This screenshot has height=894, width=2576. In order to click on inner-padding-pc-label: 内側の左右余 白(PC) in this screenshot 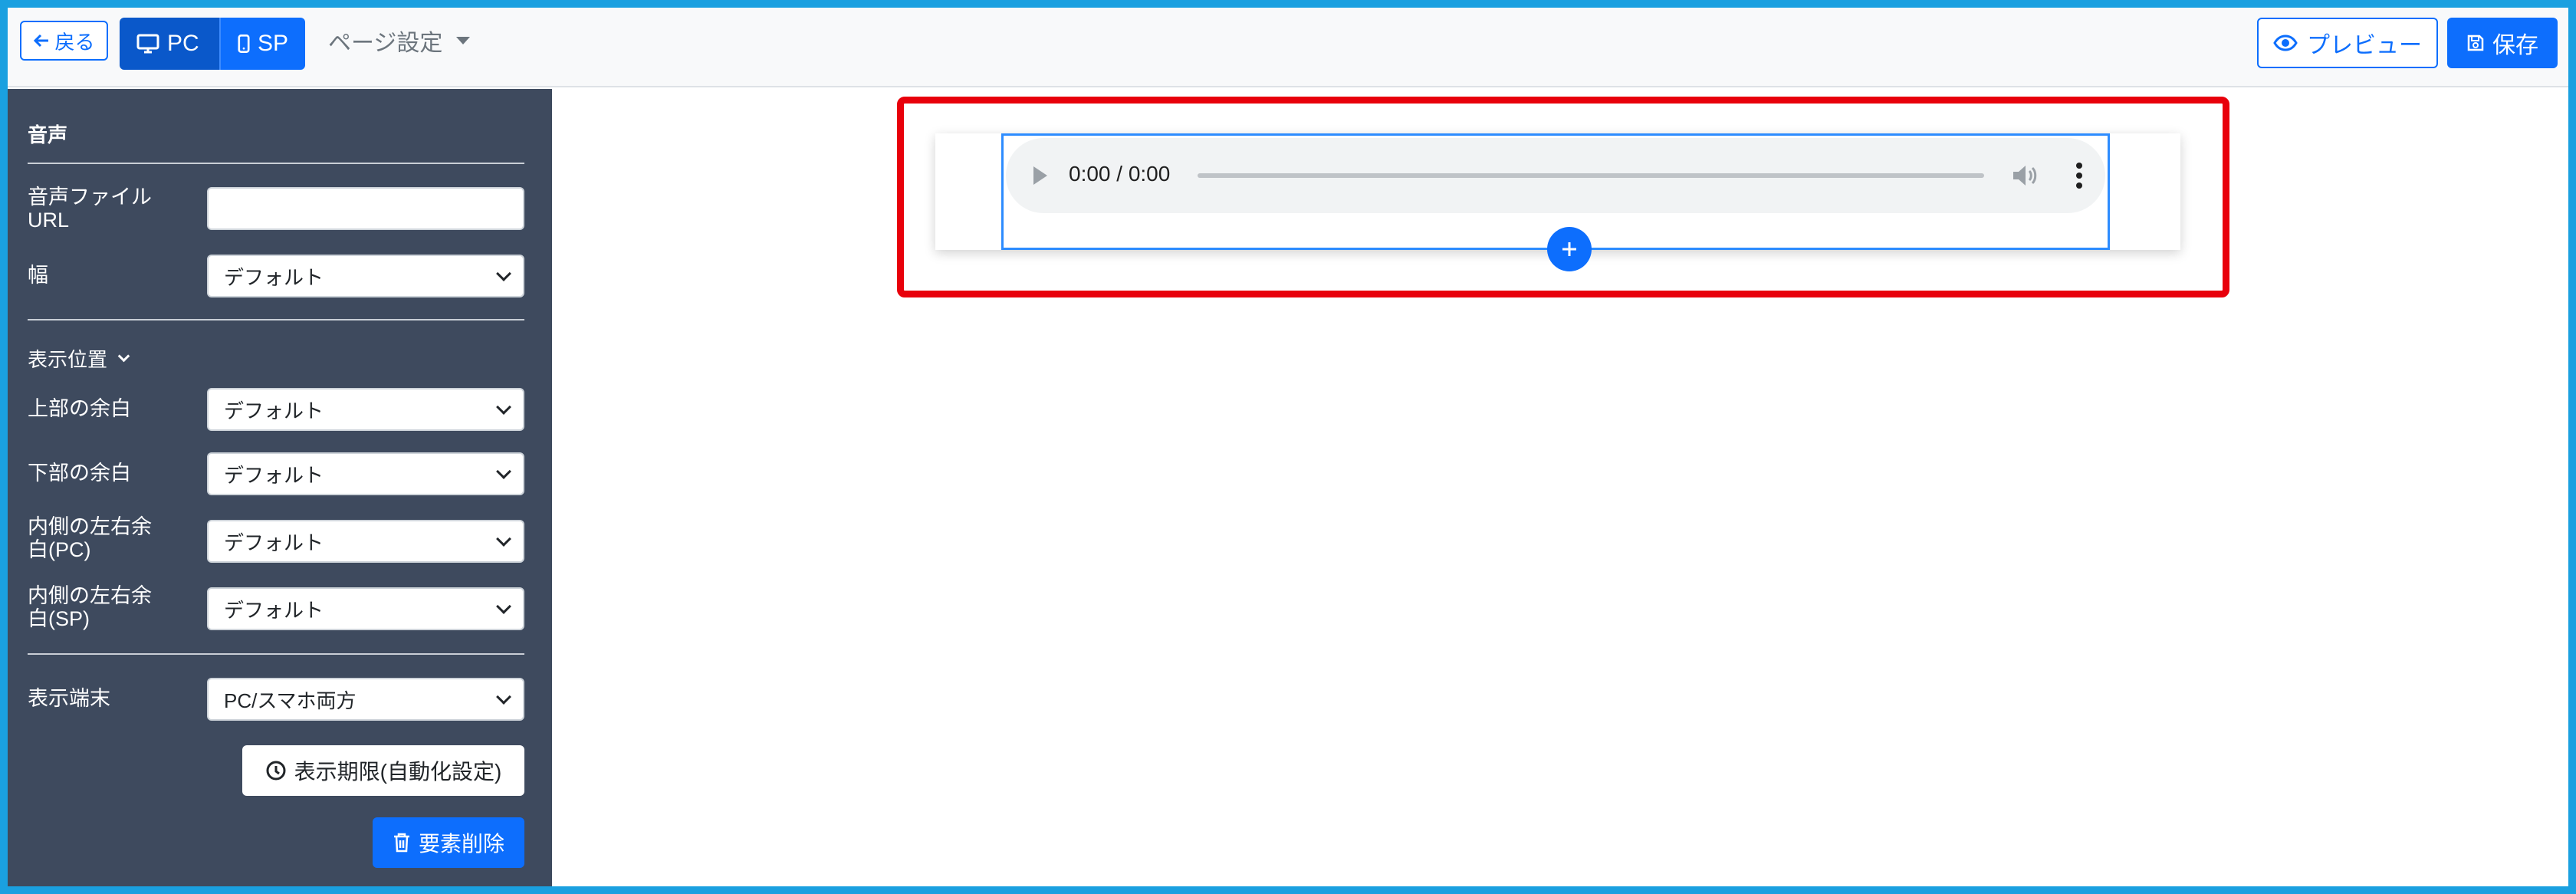, I will do `click(90, 538)`.